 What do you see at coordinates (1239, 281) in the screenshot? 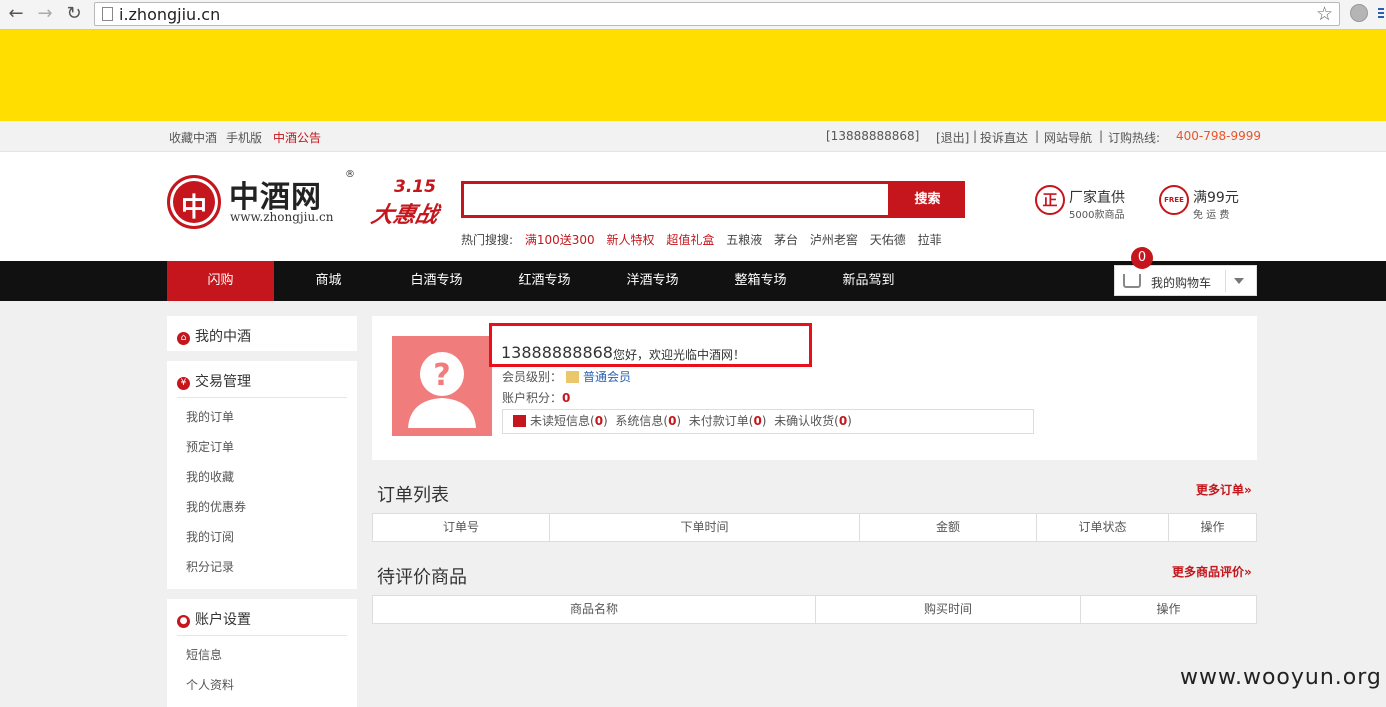
I see `chevron-down-icon` at bounding box center [1239, 281].